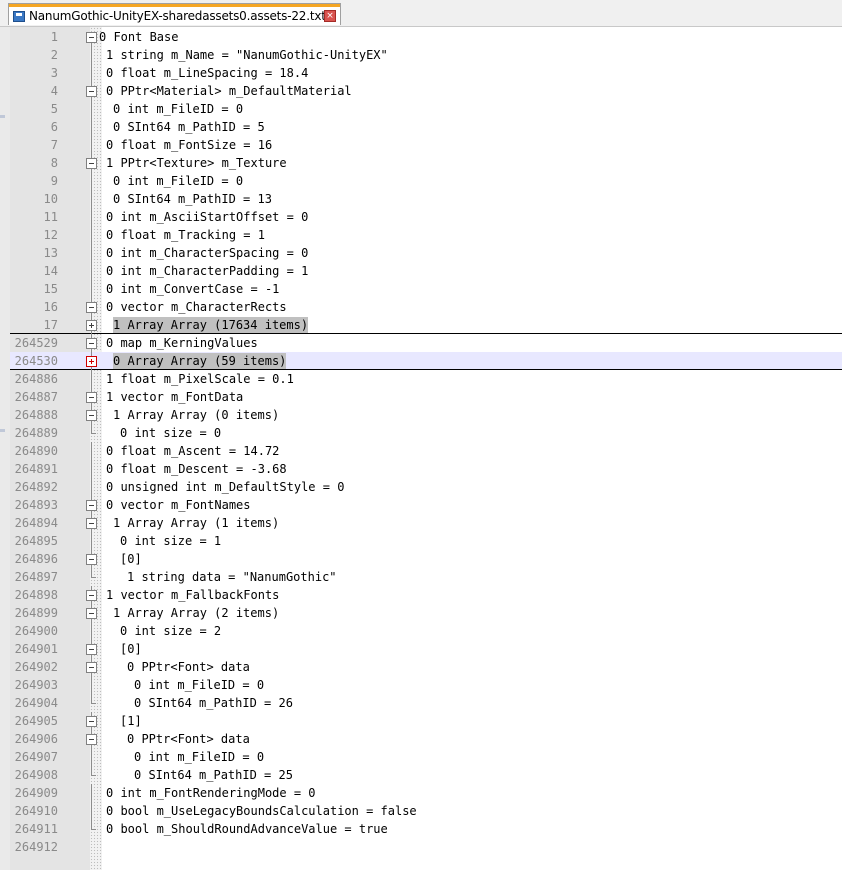 Image resolution: width=842 pixels, height=870 pixels. What do you see at coordinates (426, 91) in the screenshot?
I see `editor-line: 4 0 PPtr<Material> m_DefaultMaterial` at bounding box center [426, 91].